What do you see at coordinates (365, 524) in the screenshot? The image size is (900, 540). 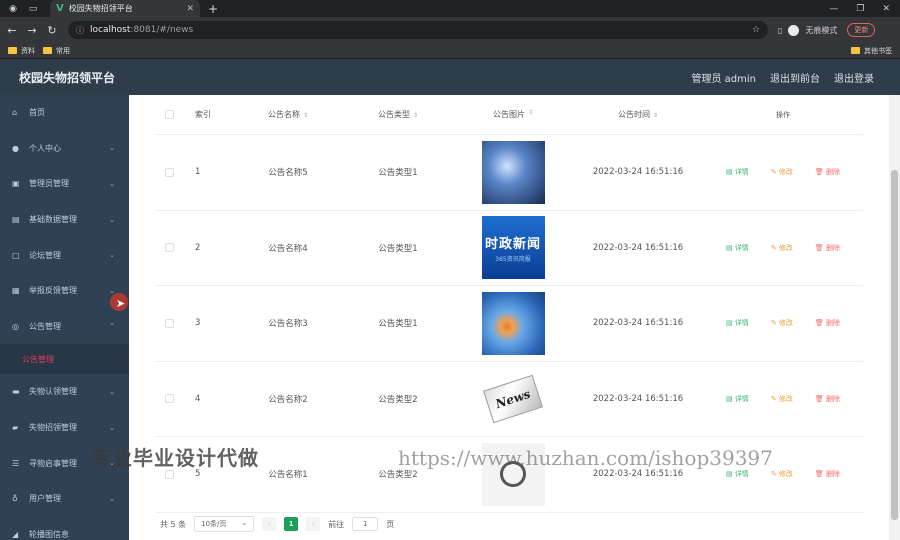 I see `goto-page-input: 1` at bounding box center [365, 524].